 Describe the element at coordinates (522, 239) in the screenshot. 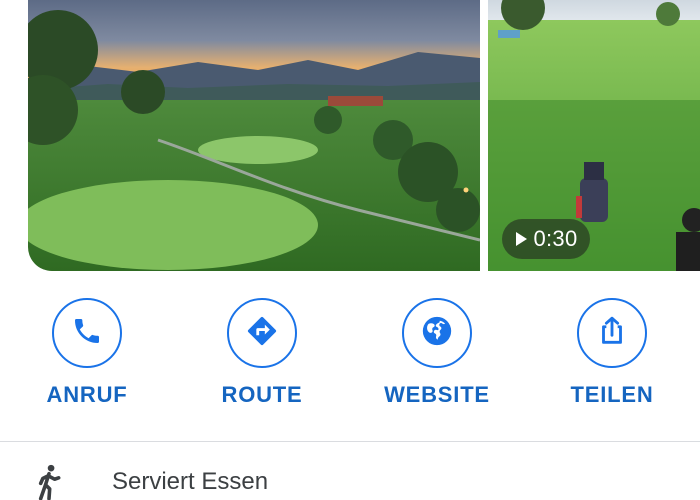

I see `play-icon` at that location.